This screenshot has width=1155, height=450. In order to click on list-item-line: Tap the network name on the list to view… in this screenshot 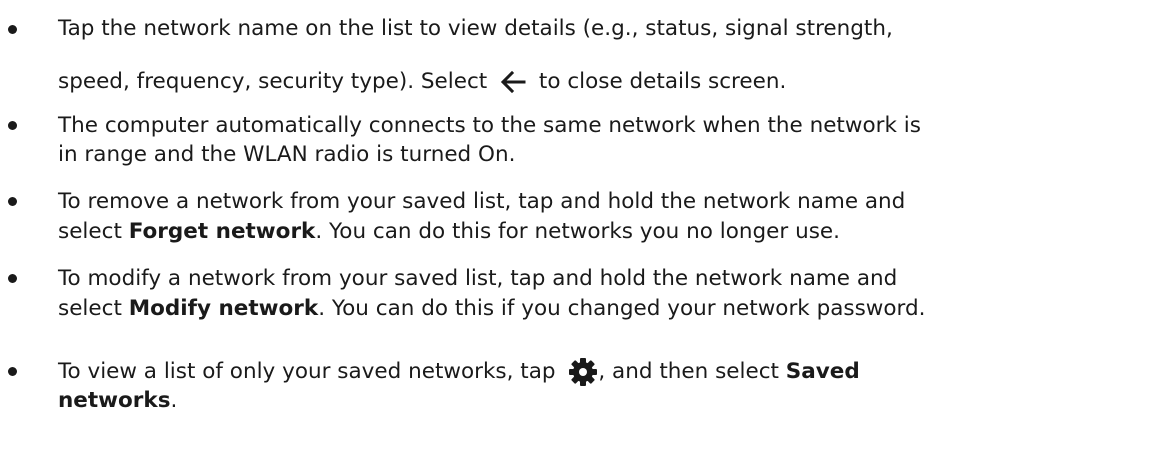, I will do `click(475, 28)`.